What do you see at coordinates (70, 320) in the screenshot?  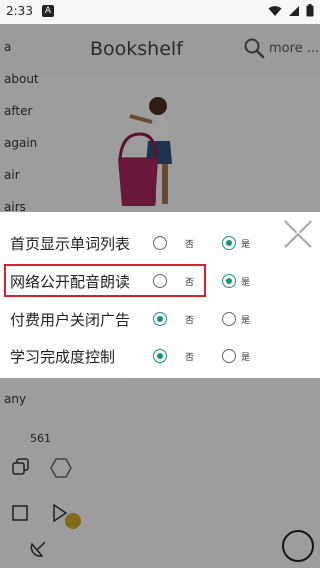 I see `option-label: 付费用户关闭广告` at bounding box center [70, 320].